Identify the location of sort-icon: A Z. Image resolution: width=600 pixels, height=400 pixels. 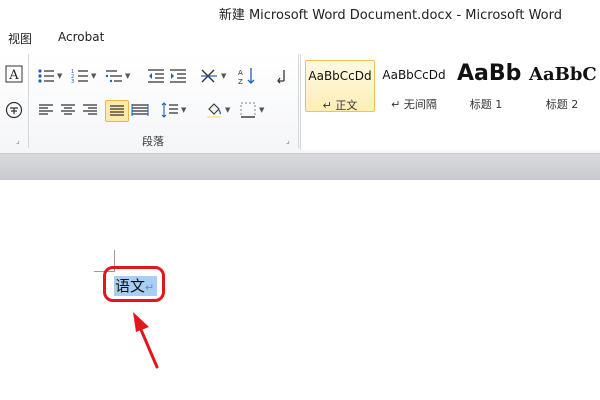
(246, 76).